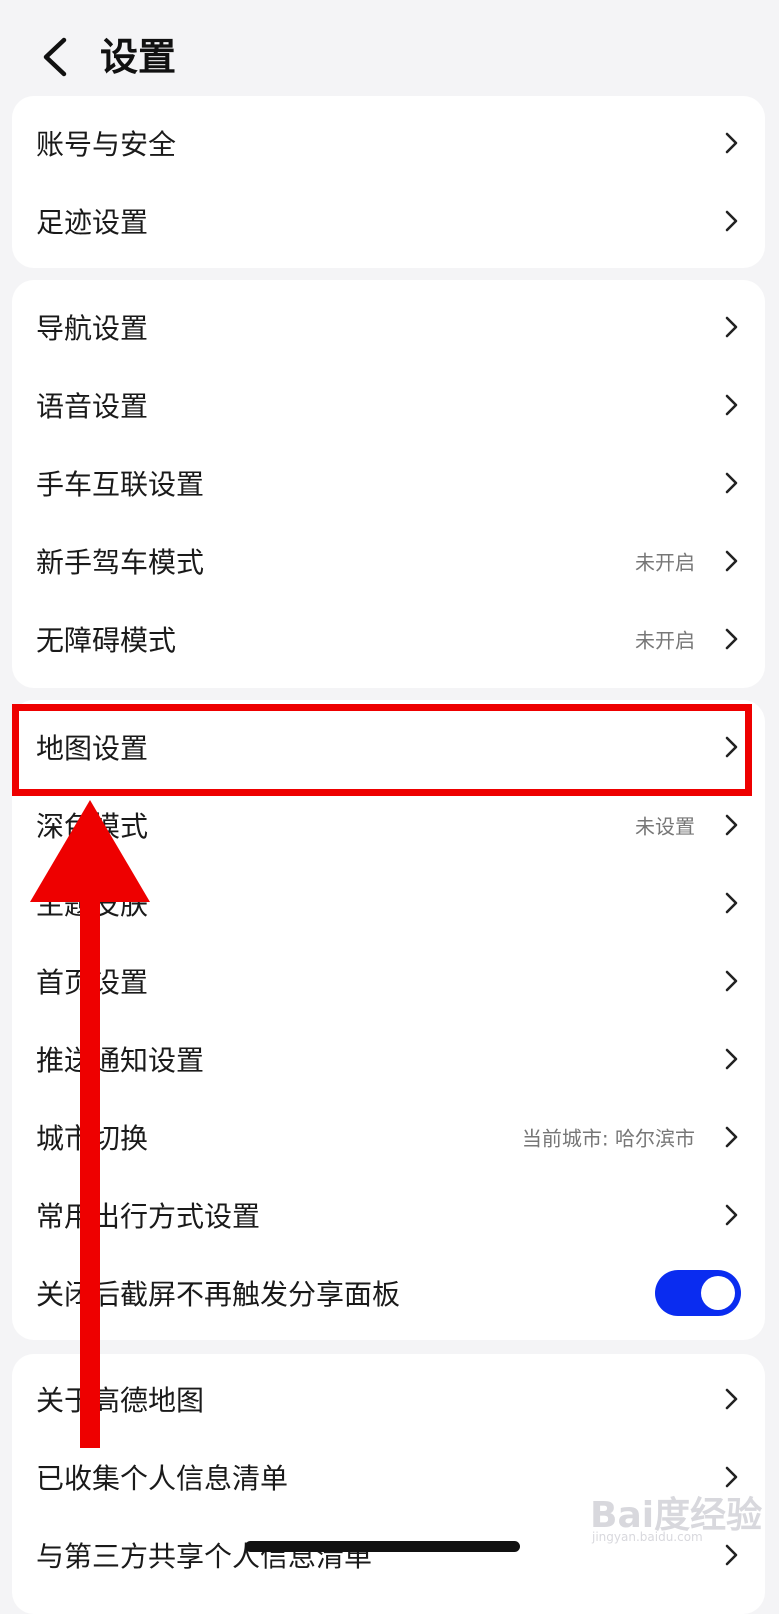 The height and width of the screenshot is (1614, 779). I want to click on row-travel-mode-settings: 常用出行方式设置, so click(388, 1215).